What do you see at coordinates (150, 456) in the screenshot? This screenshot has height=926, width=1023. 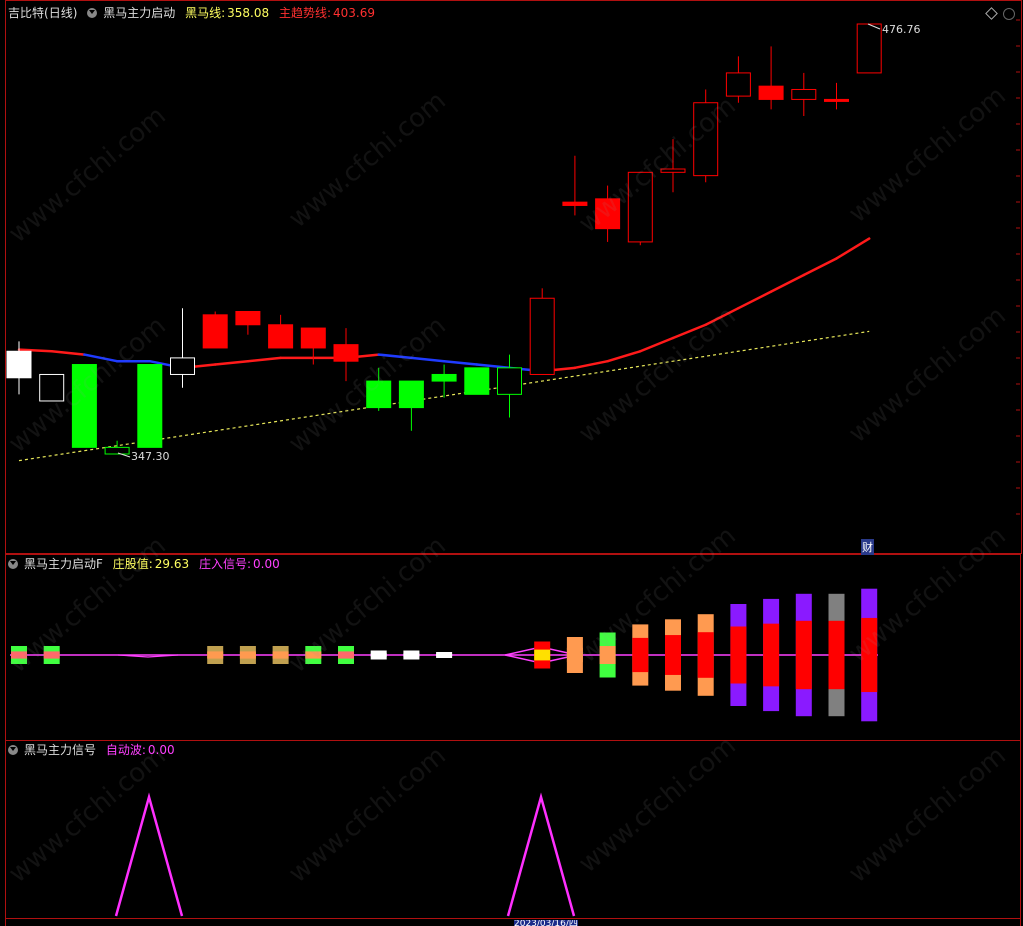 I see `low-price-label: 347.30` at bounding box center [150, 456].